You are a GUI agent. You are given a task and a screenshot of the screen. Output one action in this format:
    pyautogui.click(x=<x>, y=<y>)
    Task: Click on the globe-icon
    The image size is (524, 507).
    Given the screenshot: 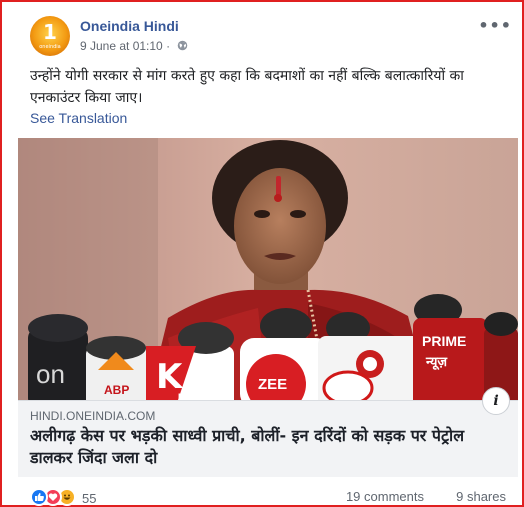 What is the action you would take?
    pyautogui.click(x=182, y=45)
    